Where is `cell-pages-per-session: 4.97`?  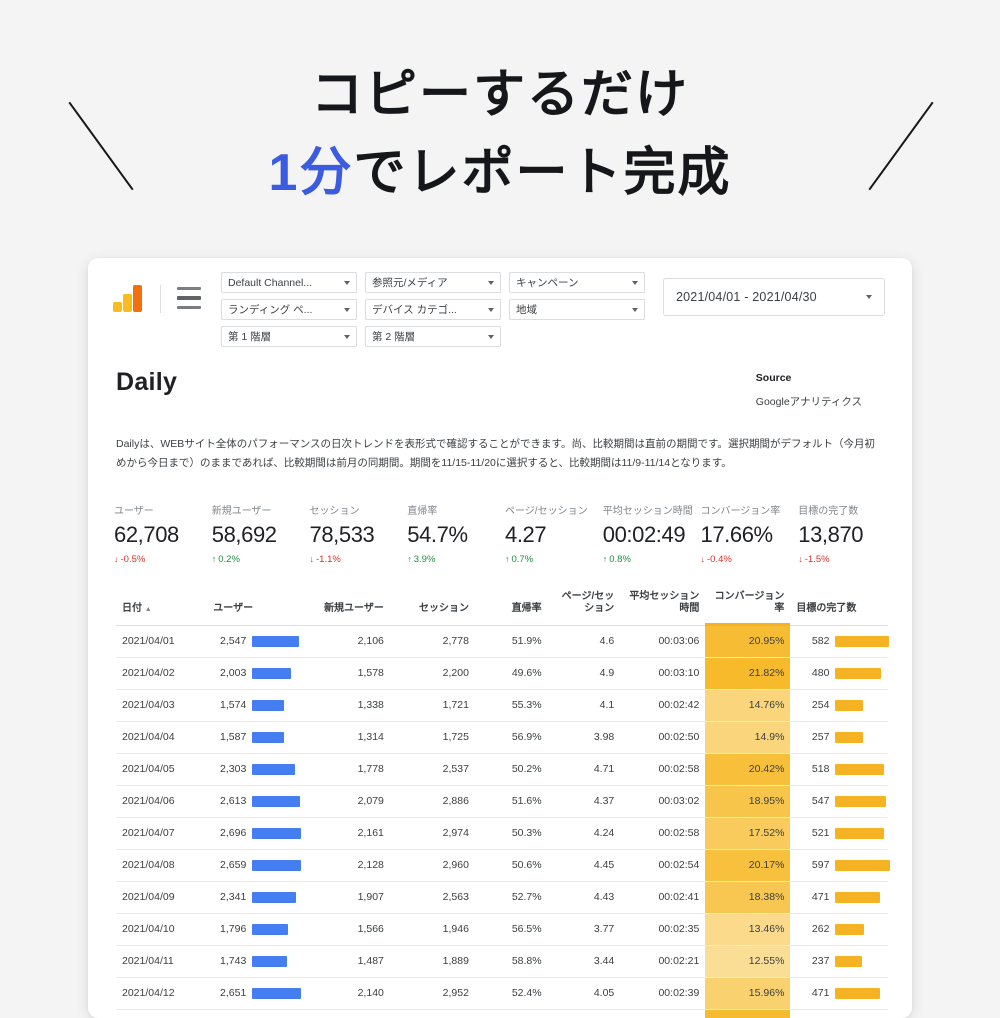
cell-pages-per-session: 4.97 is located at coordinates (584, 1013).